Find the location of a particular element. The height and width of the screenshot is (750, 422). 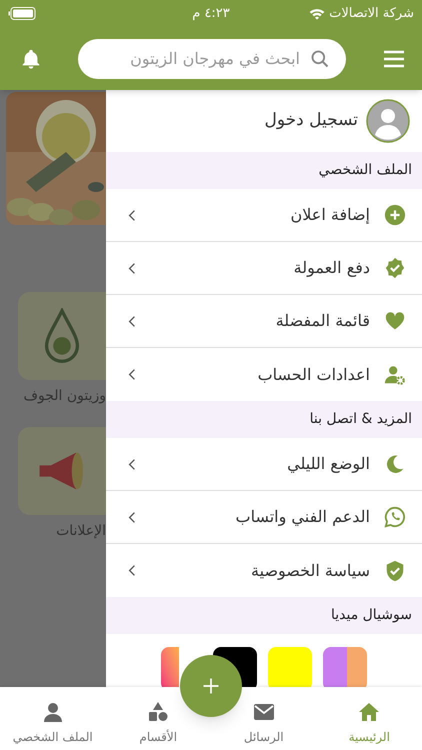

login-link: تسجيل دخول is located at coordinates (311, 121).